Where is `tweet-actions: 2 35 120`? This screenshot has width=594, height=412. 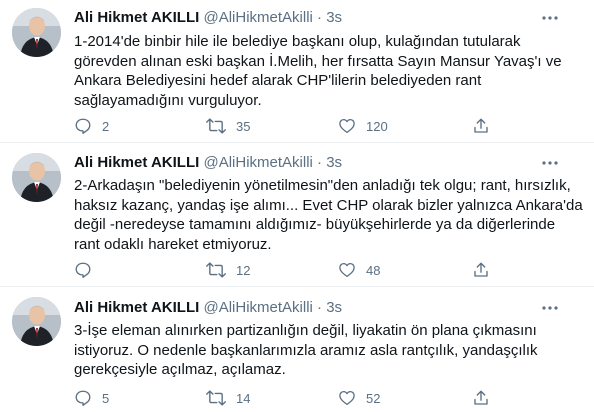
tweet-actions: 2 35 120 is located at coordinates (324, 126).